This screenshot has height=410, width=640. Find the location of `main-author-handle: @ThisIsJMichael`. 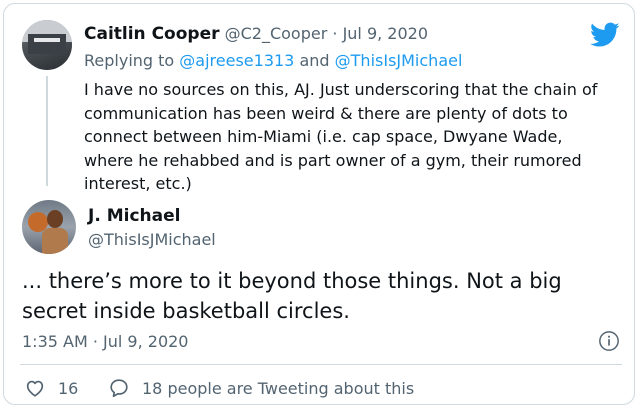

main-author-handle: @ThisIsJMichael is located at coordinates (152, 239).